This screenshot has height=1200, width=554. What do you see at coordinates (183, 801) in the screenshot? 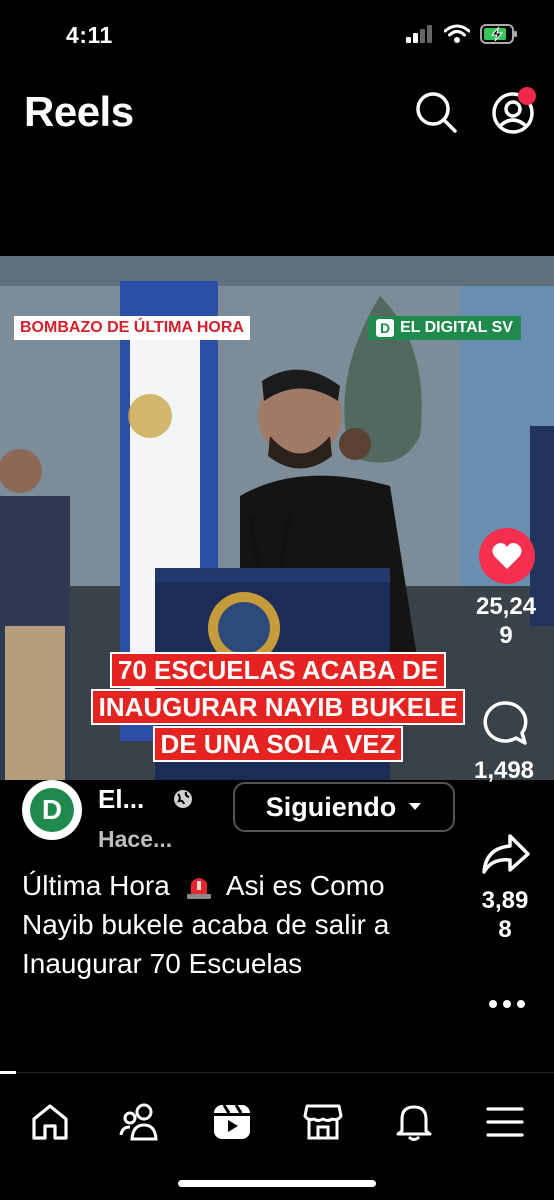
I see `globe-icon` at bounding box center [183, 801].